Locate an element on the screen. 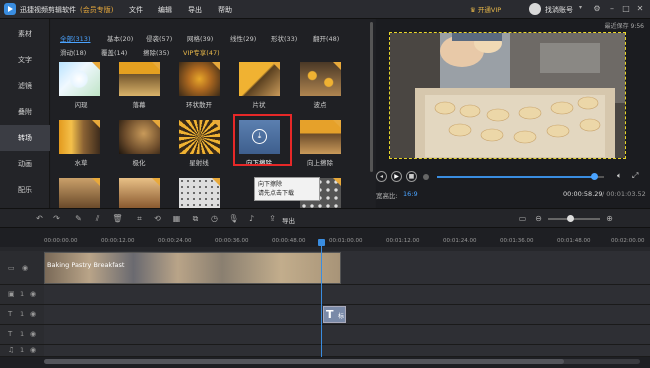 This screenshot has height=368, width=650. category-all: 全部(313) is located at coordinates (75, 38).